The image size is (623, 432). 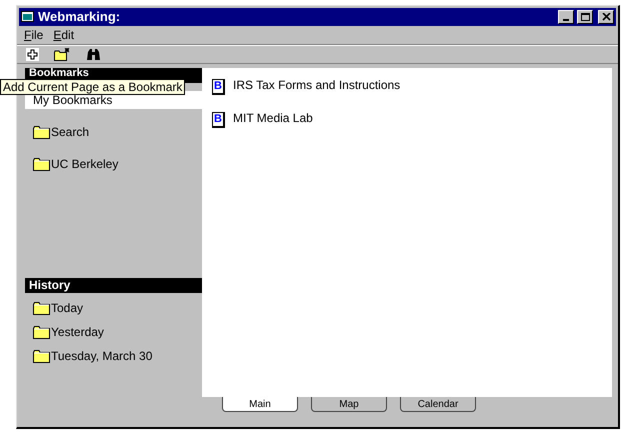 I want to click on window-title: Webmarking:, so click(x=79, y=17).